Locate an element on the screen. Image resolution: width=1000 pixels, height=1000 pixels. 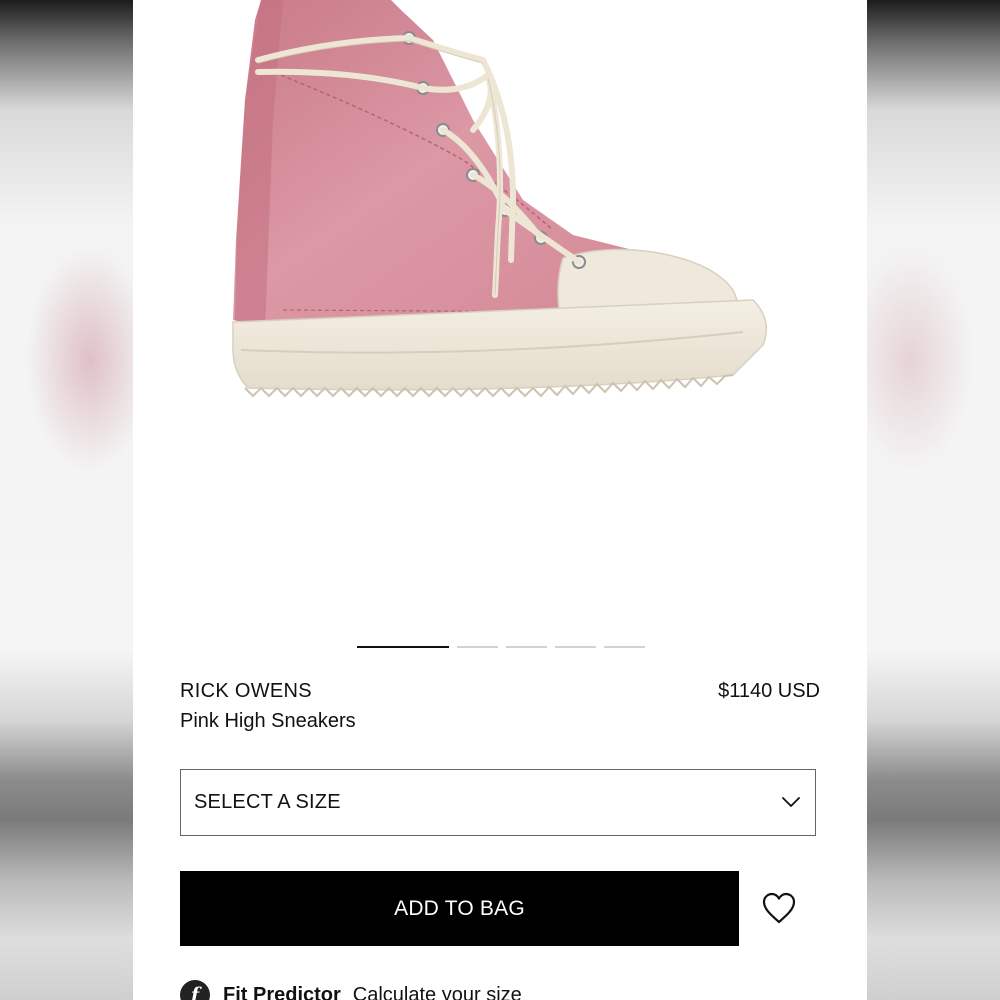
add-to-bag-button: ADD TO BAG is located at coordinates (459, 908).